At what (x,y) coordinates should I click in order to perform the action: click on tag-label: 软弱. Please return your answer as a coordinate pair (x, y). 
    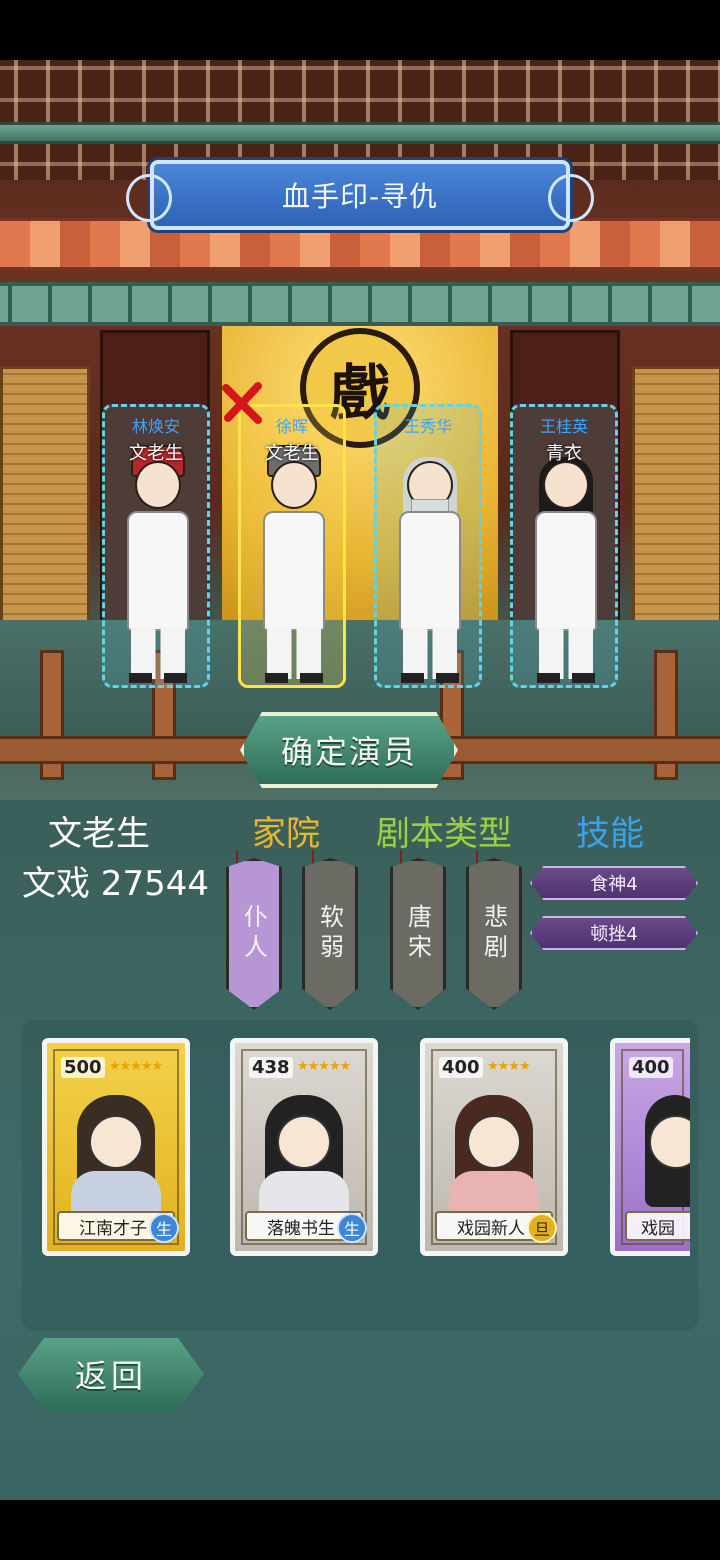
    Looking at the image, I should click on (329, 934).